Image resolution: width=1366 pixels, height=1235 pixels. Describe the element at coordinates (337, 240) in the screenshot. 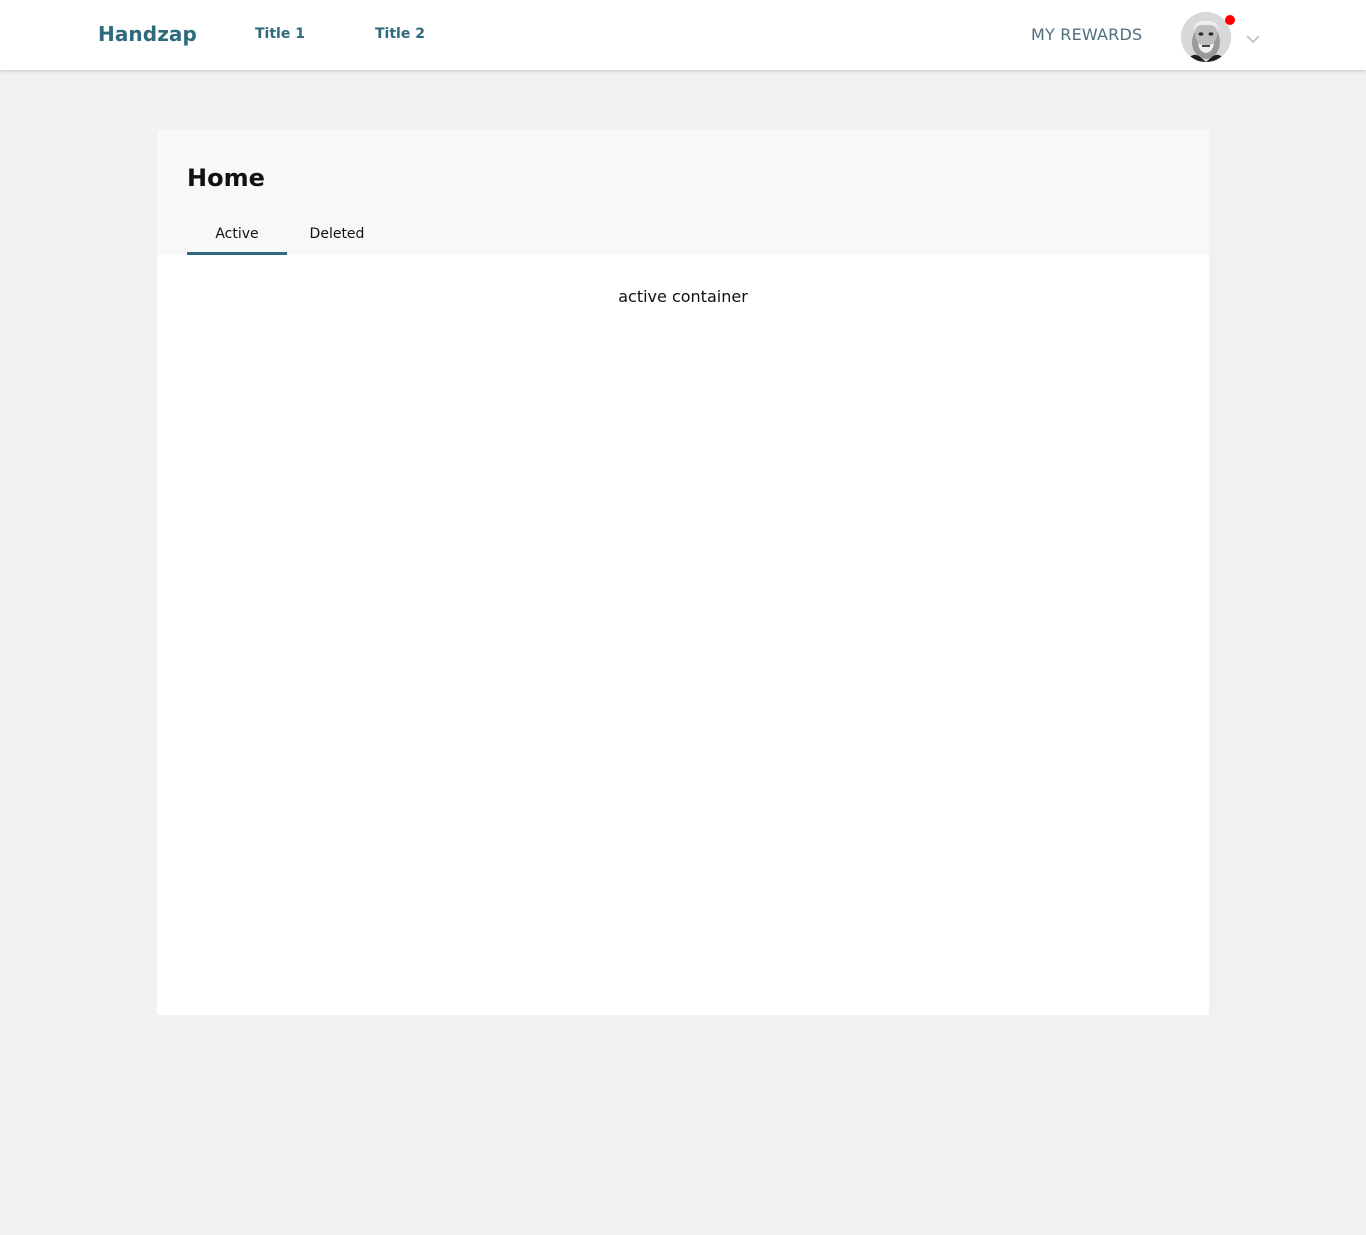

I see `tab-deleted: Deleted` at that location.